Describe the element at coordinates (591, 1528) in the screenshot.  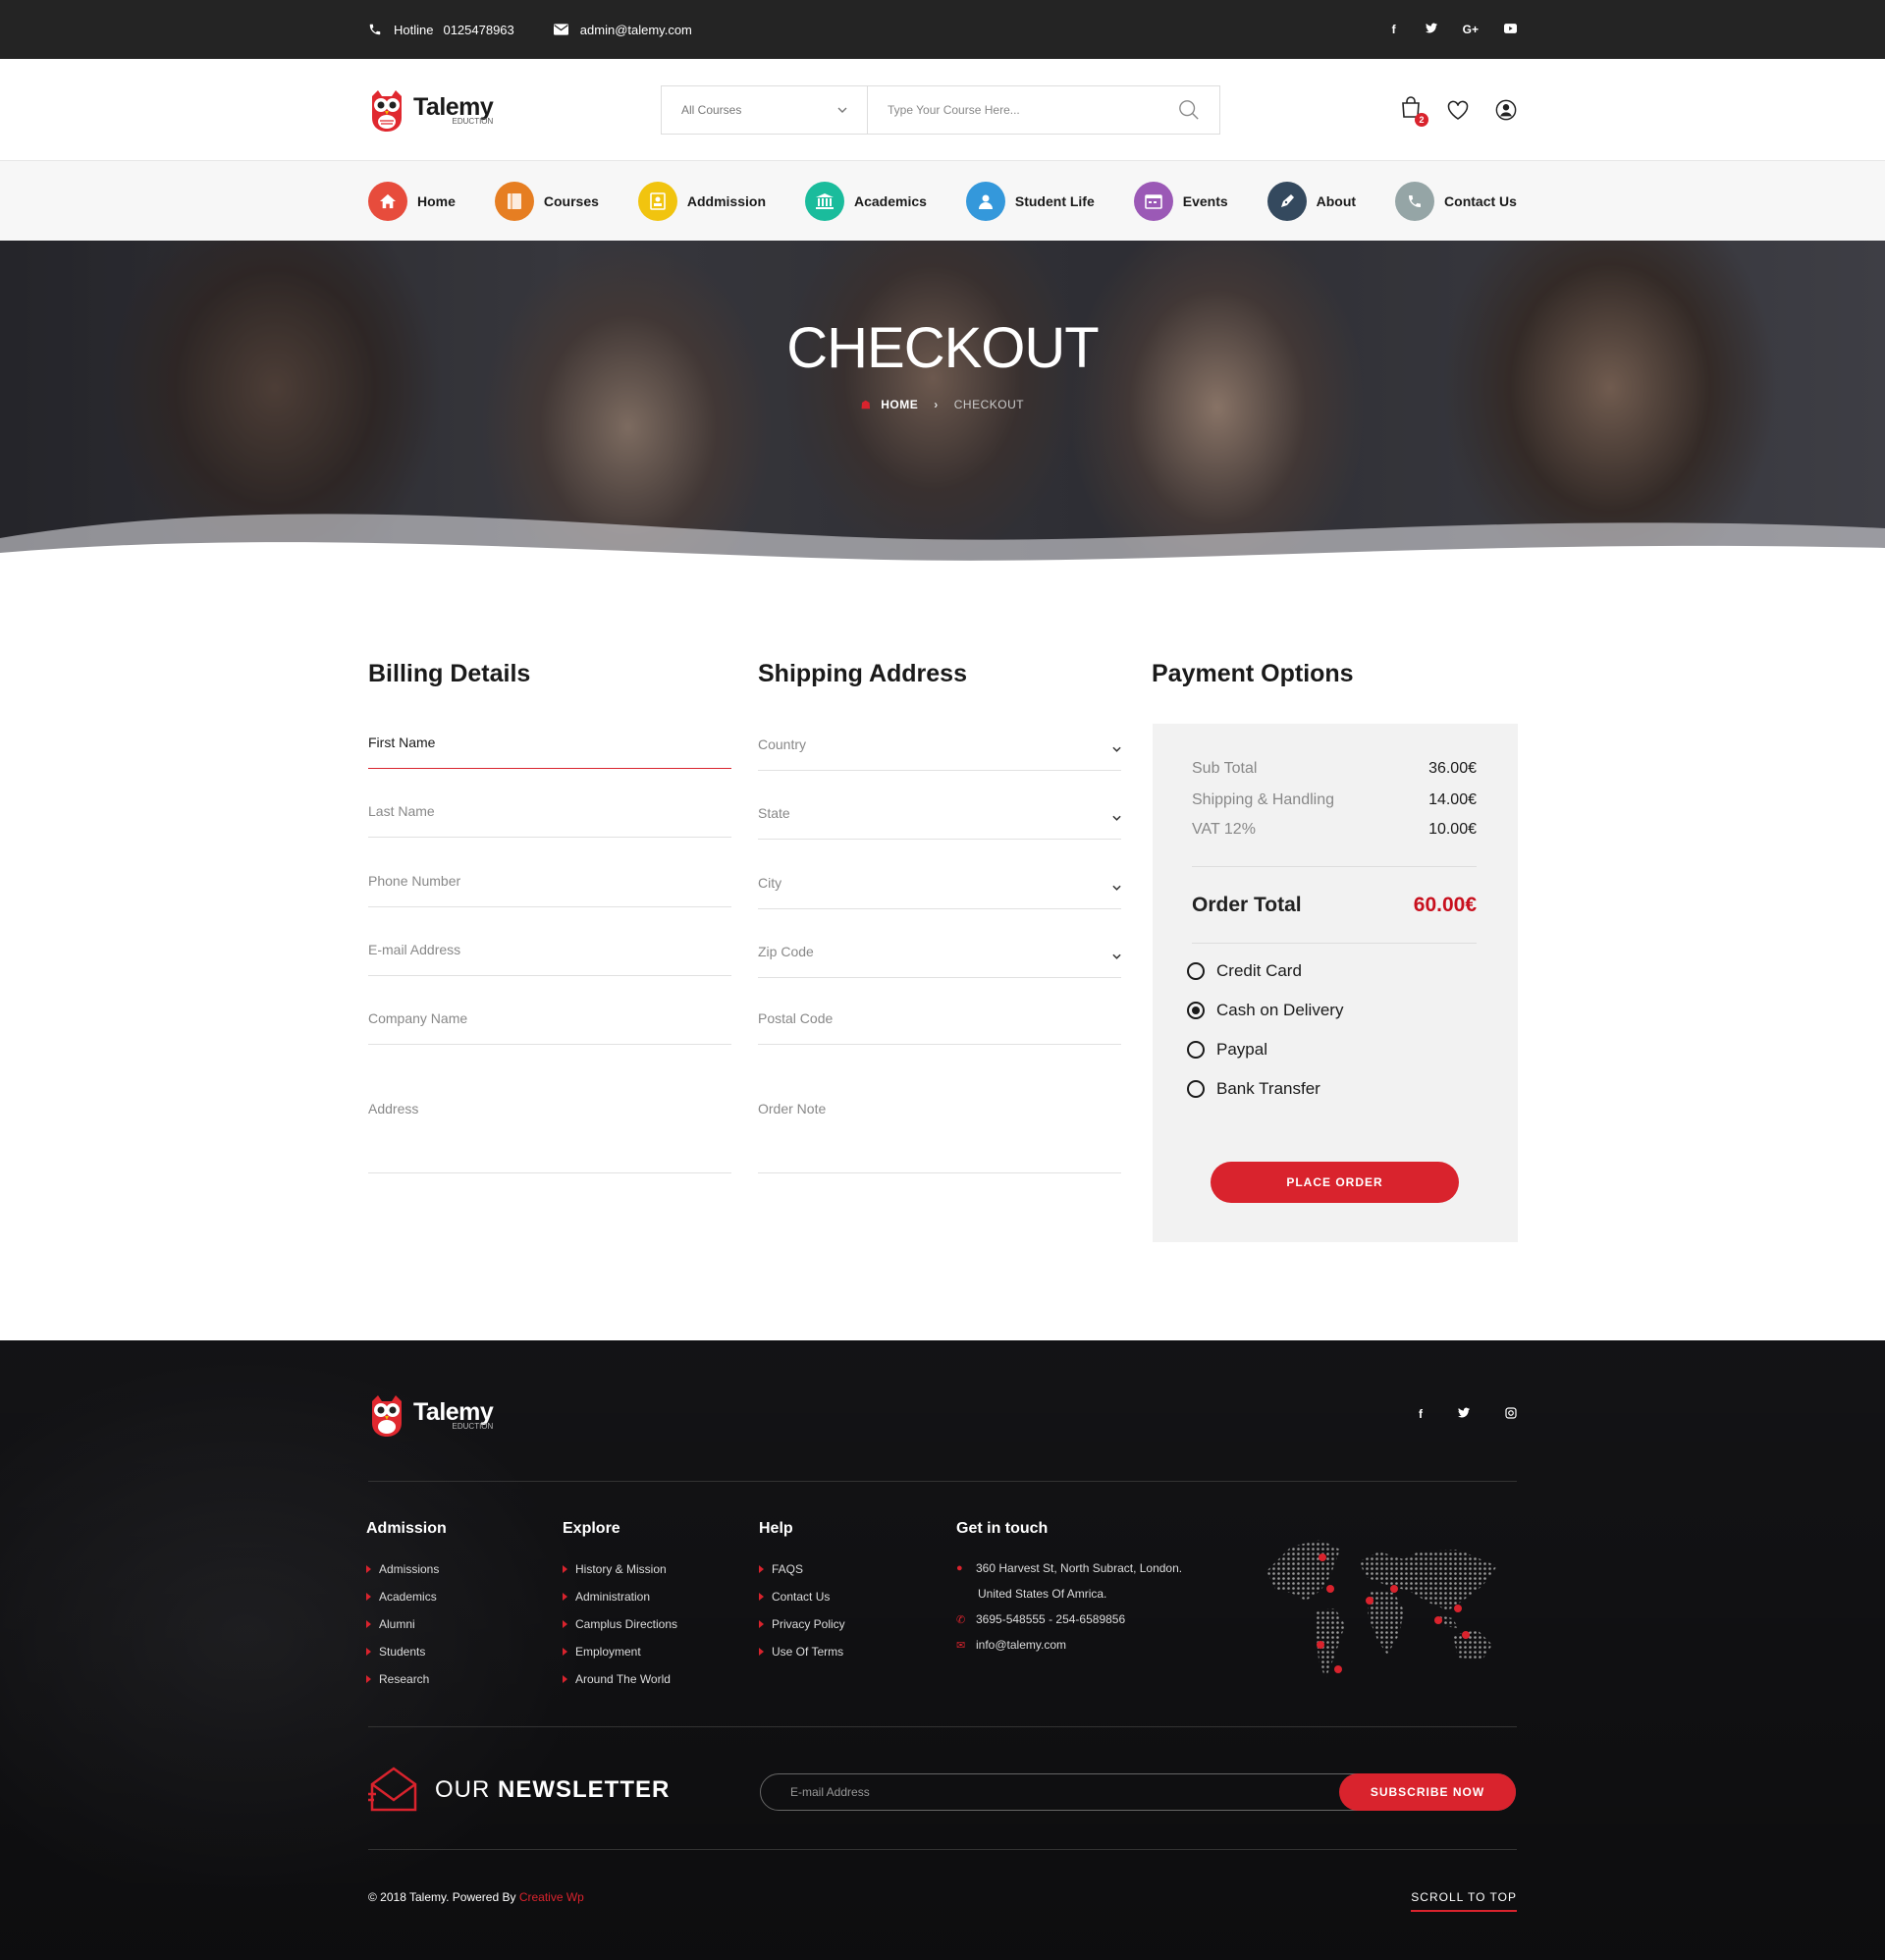
I see `footer-explore-title: Explore` at that location.